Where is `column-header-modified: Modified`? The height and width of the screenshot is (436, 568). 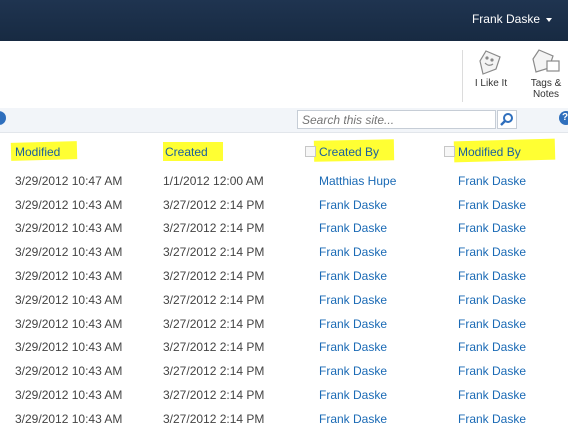 column-header-modified: Modified is located at coordinates (37, 152).